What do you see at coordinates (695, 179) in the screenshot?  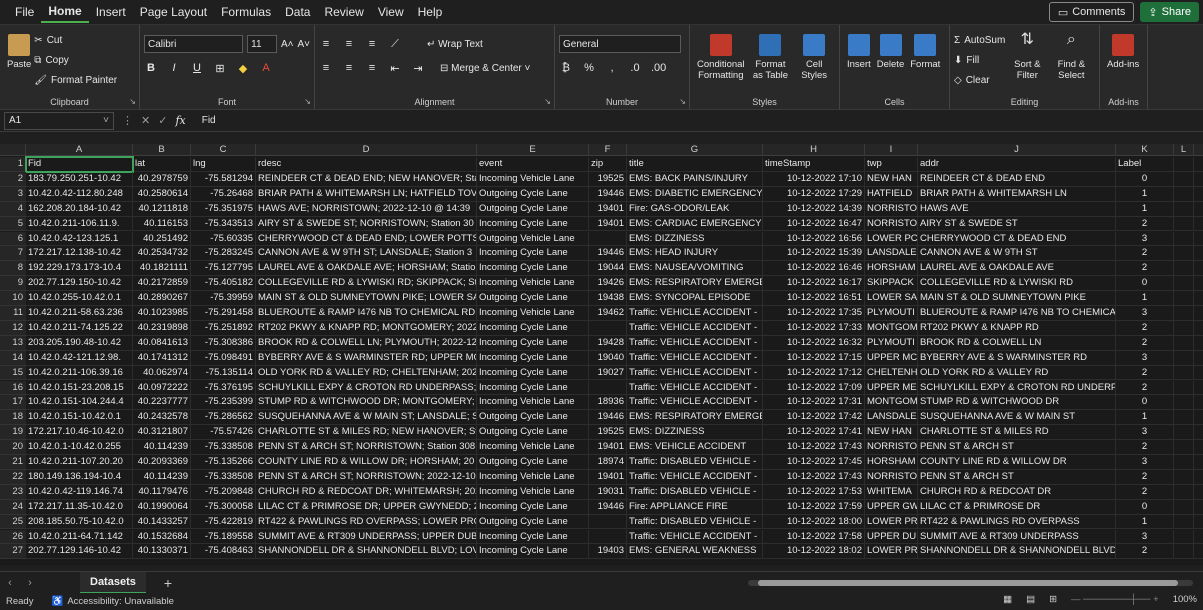 I see `table-cell: EMS: BACK PAINS/INJURY` at bounding box center [695, 179].